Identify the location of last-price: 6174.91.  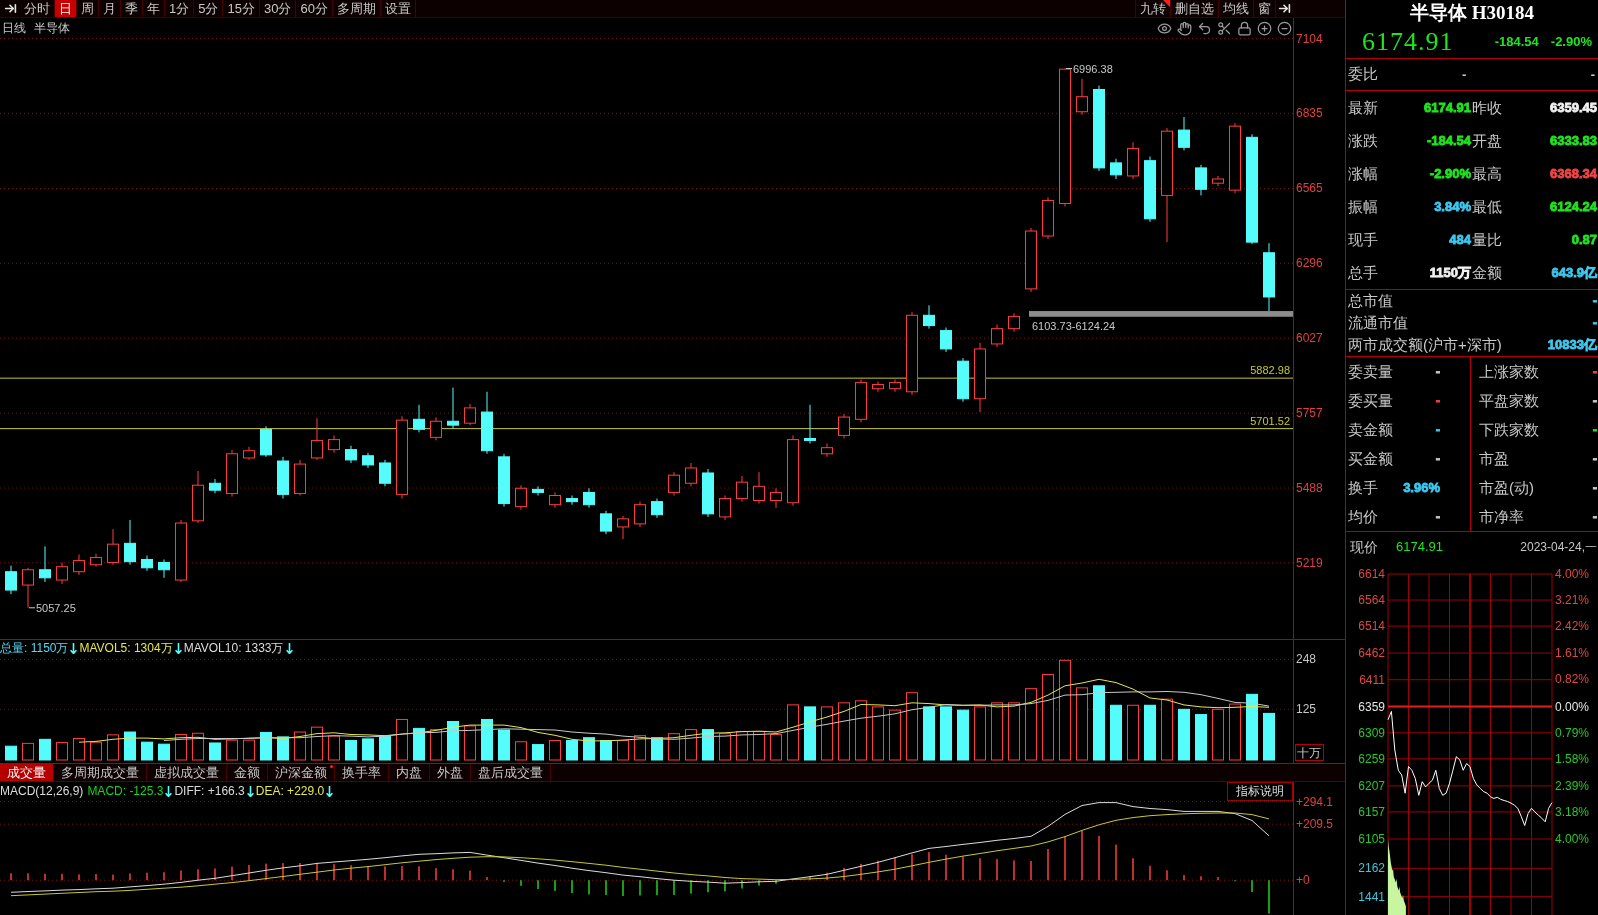
(1408, 41).